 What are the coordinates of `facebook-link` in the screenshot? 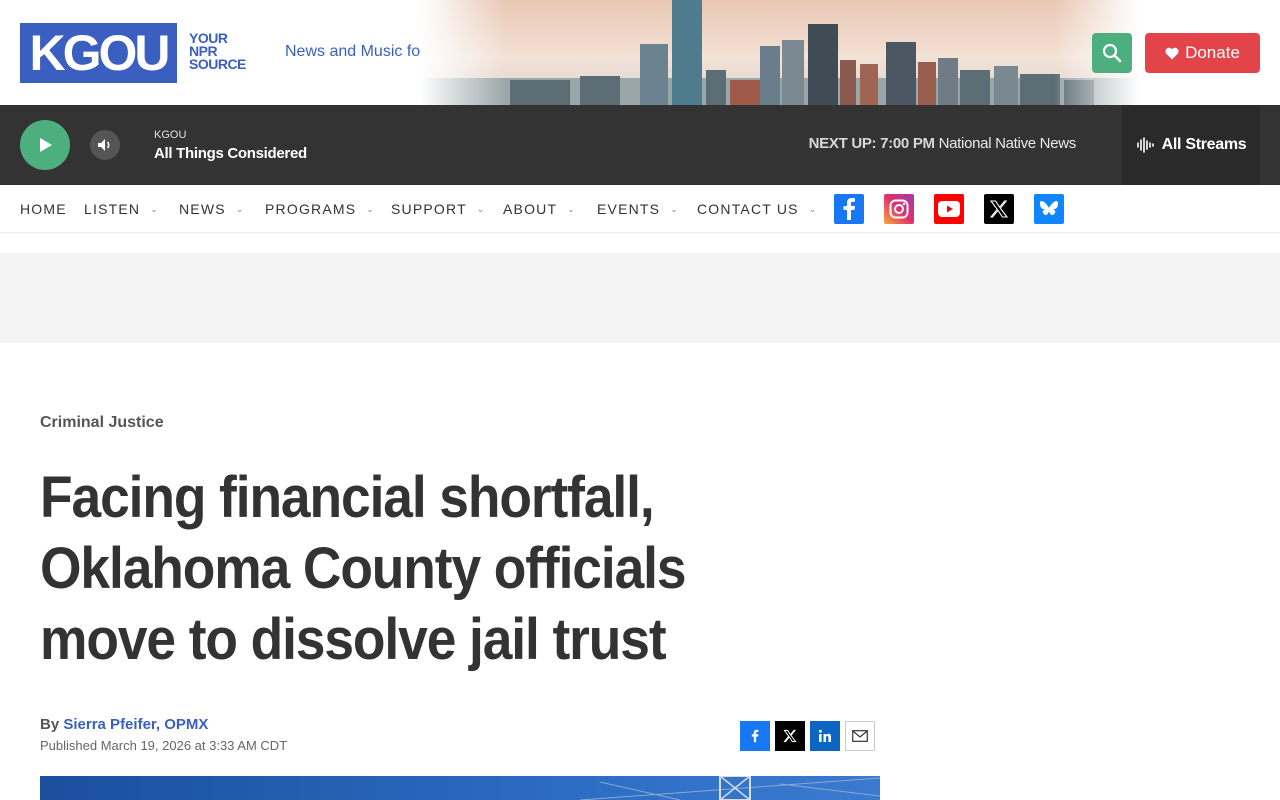 It's located at (849, 209).